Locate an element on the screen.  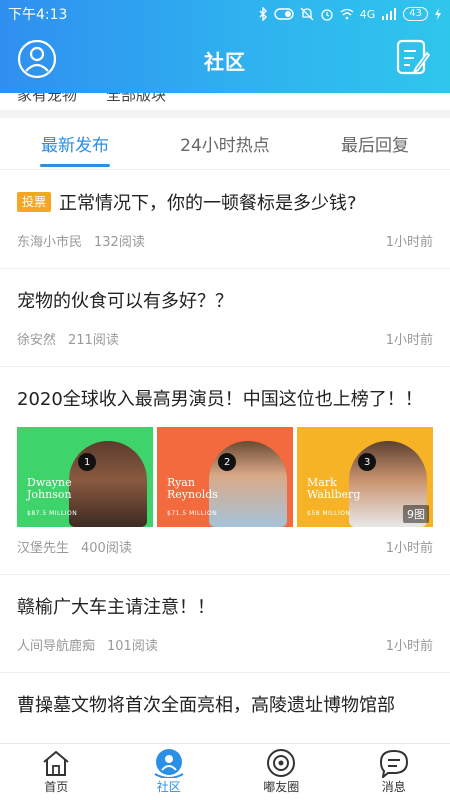
app-bar: 社区 is located at coordinates (225, 60).